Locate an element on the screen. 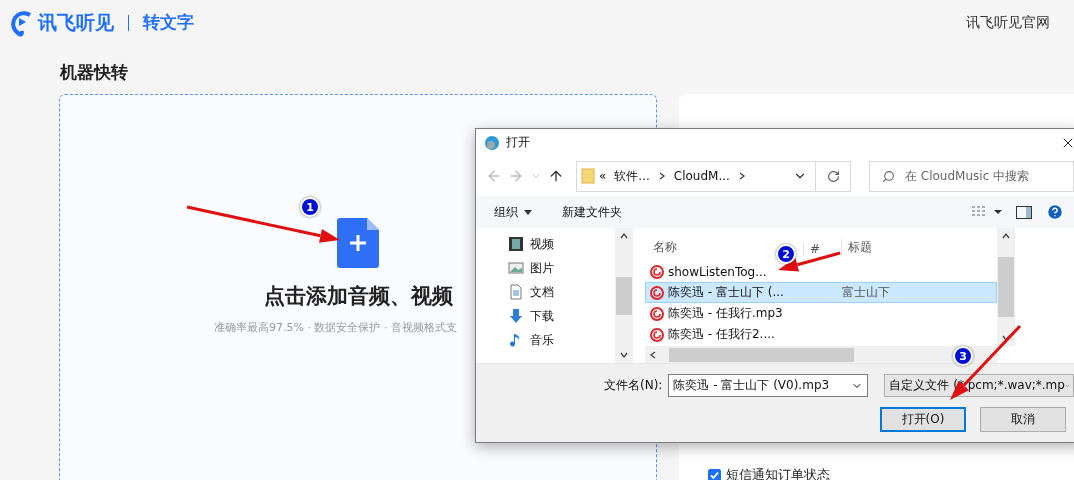 The height and width of the screenshot is (480, 1074). search-field: 在 CloudMusic 中搜索 is located at coordinates (971, 176).